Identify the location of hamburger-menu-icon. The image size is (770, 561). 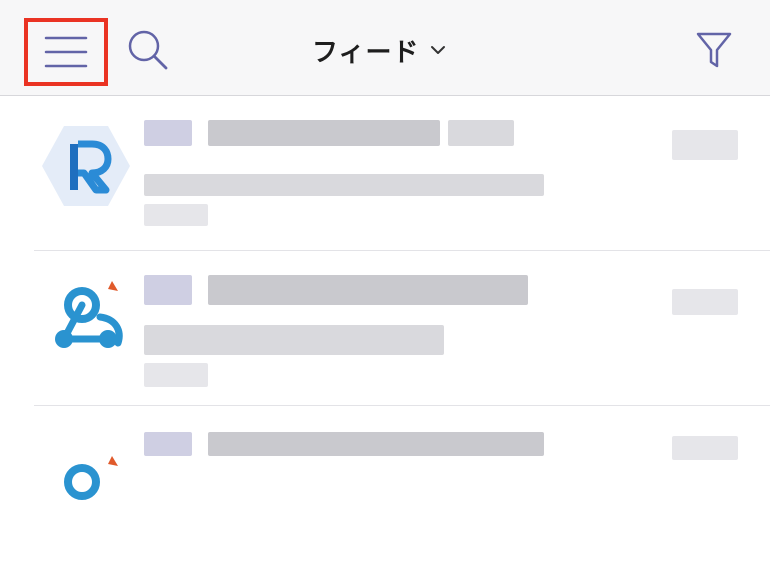
(66, 52).